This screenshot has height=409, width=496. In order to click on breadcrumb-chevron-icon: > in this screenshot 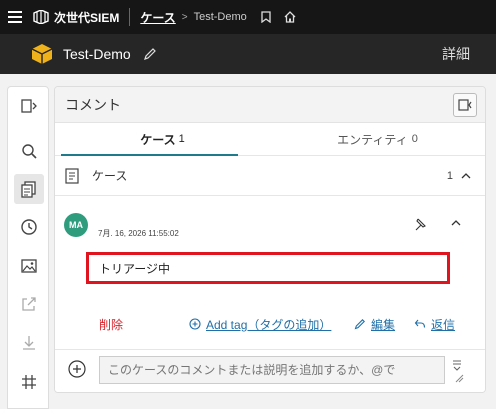, I will do `click(184, 17)`.